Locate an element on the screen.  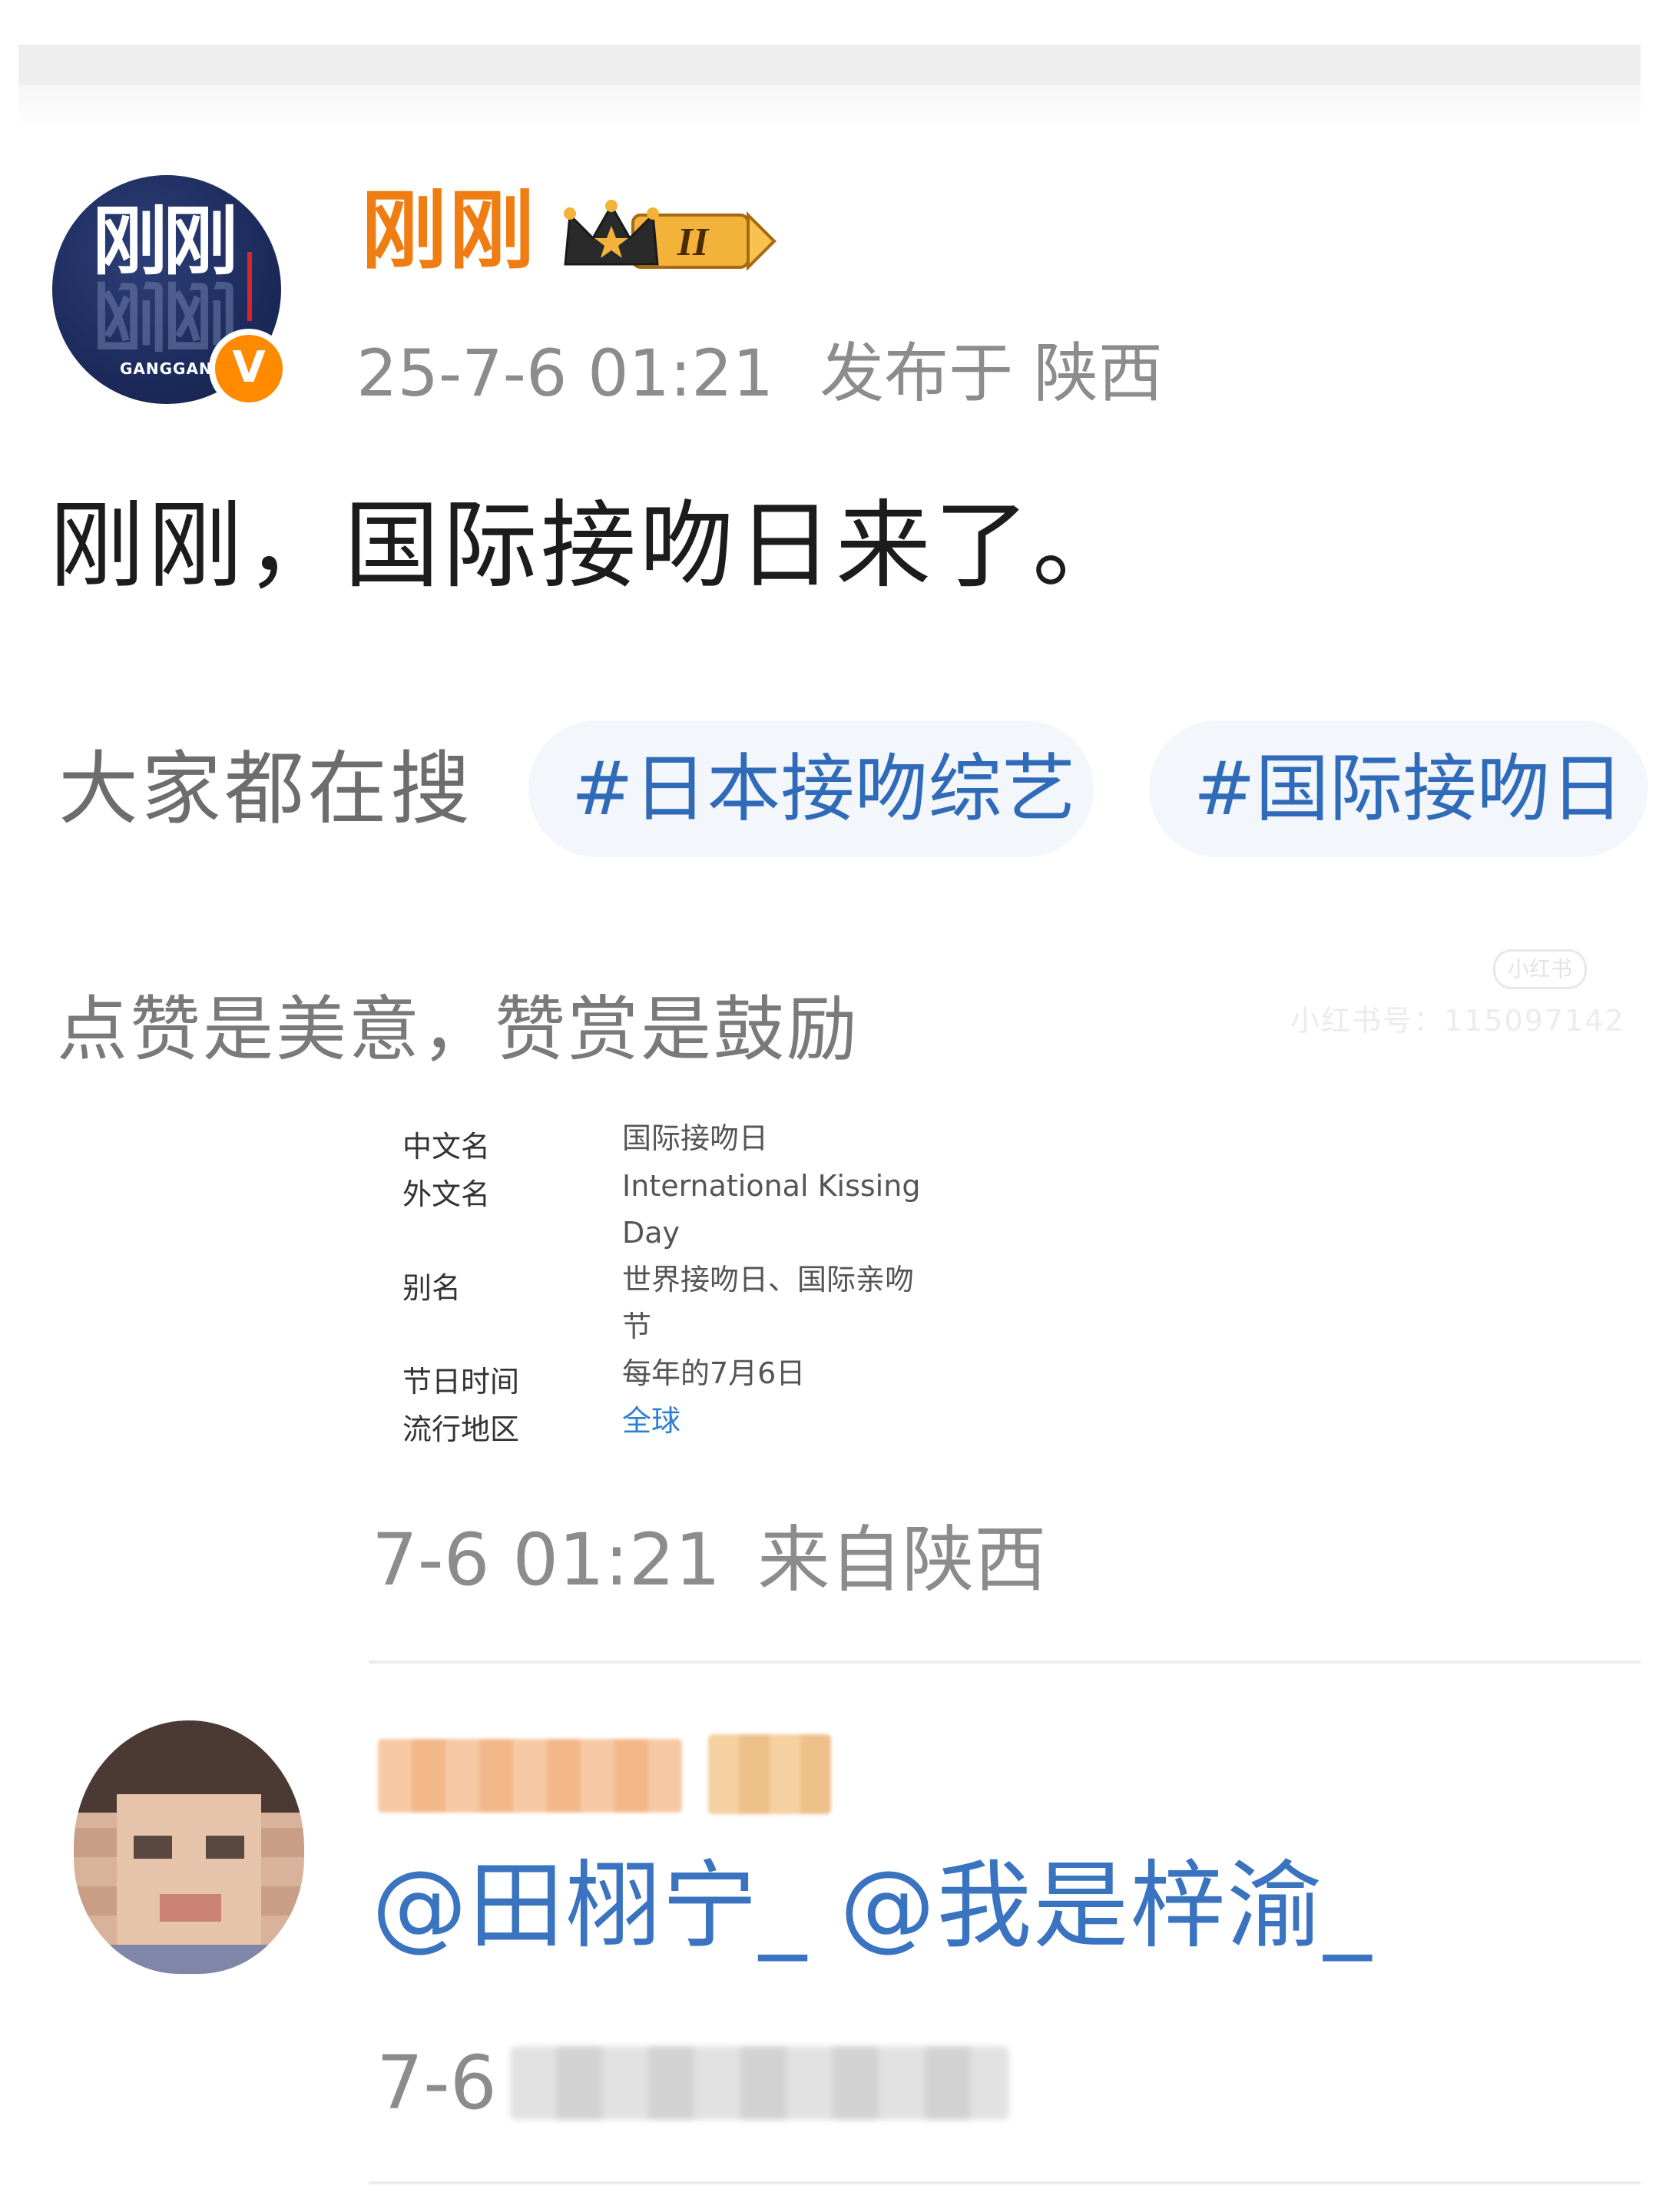
info-value: 每年的7月6日 is located at coordinates (714, 1373).